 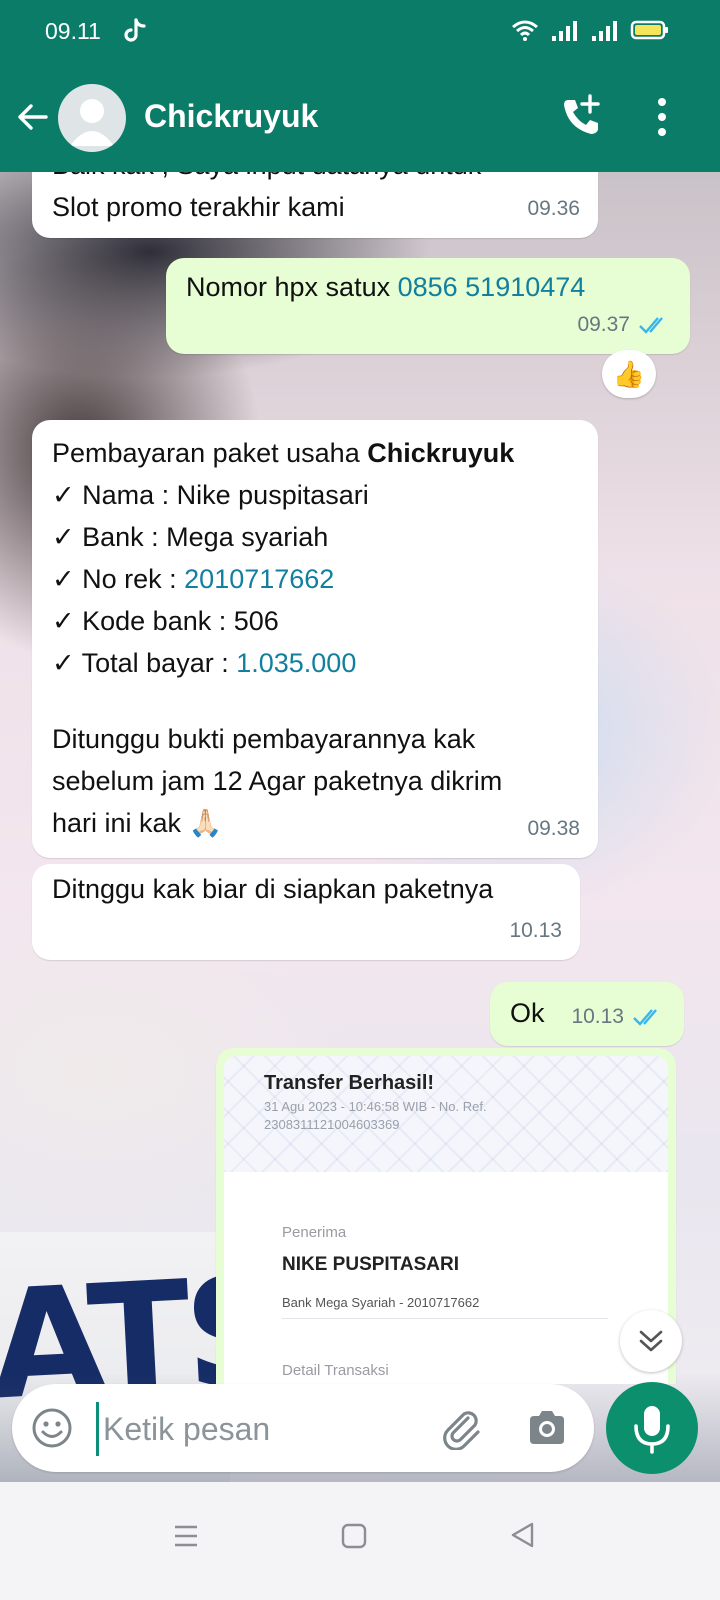 What do you see at coordinates (292, 287) in the screenshot?
I see `message-prefix: Nomor hpx satux` at bounding box center [292, 287].